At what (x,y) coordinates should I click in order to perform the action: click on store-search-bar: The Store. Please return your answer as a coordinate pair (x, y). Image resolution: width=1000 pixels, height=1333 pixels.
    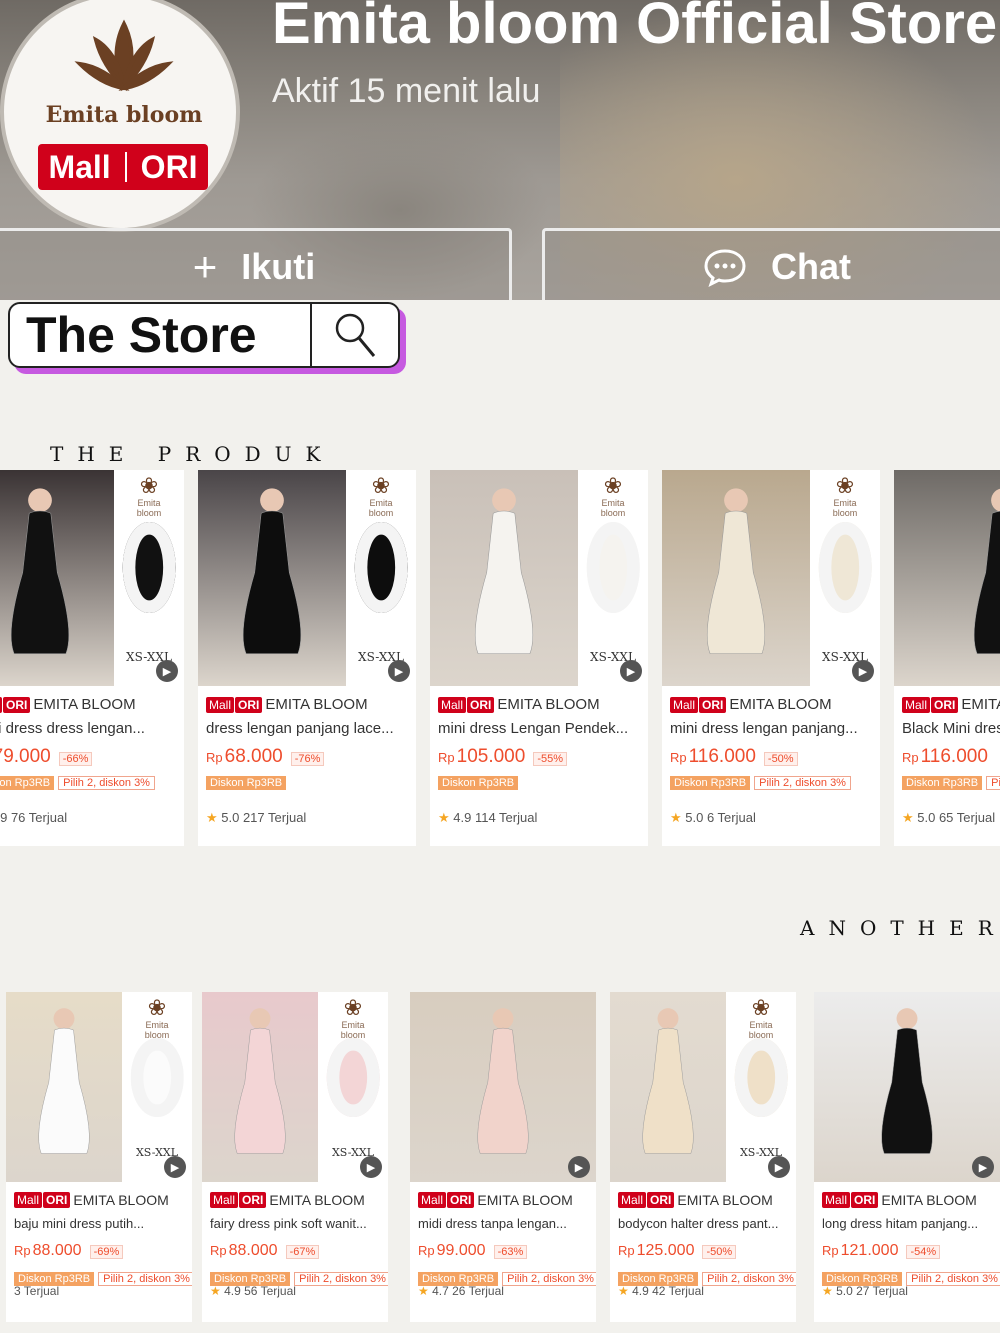
    Looking at the image, I should click on (204, 335).